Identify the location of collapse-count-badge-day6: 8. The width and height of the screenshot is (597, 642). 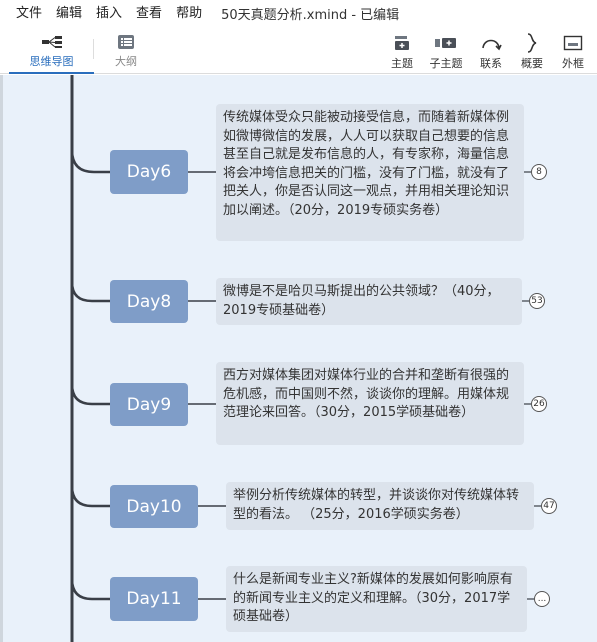
(539, 172).